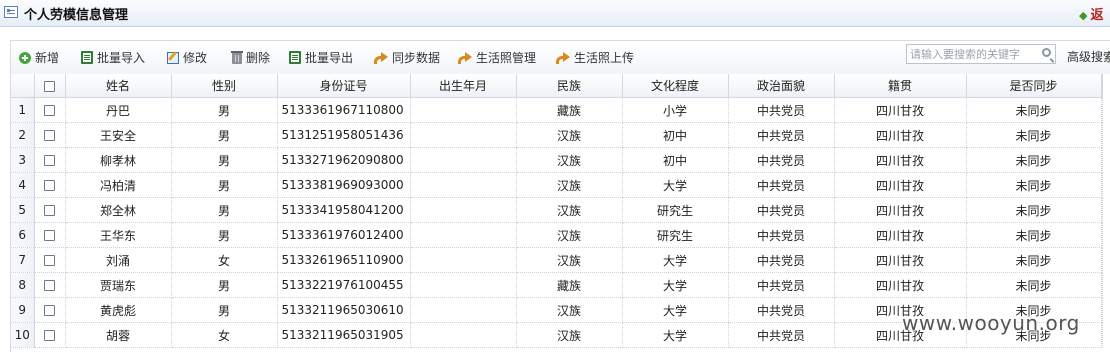  I want to click on cell-name: 刘涌, so click(118, 260).